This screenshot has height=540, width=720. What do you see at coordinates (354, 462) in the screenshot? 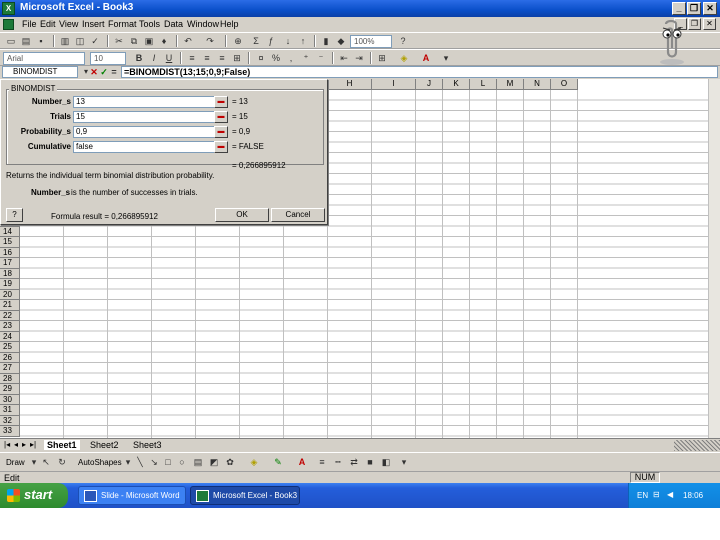
I see `arrow-style-icon: ⇄` at bounding box center [354, 462].